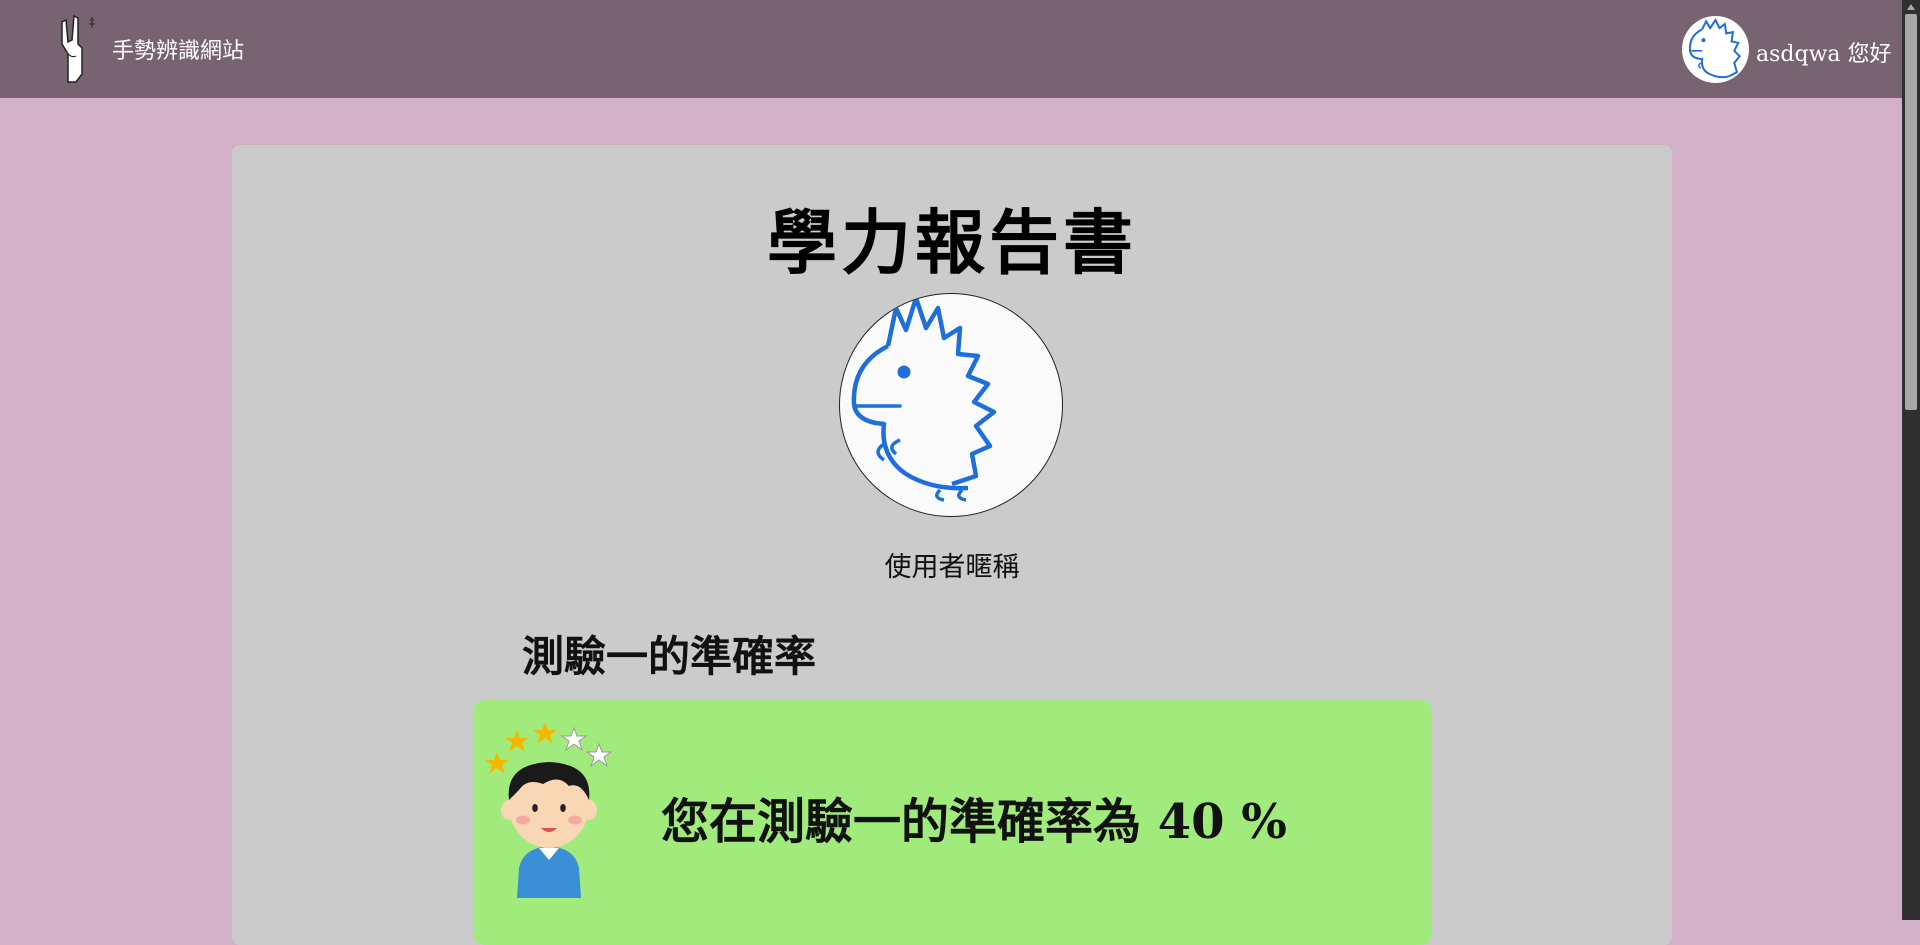 The height and width of the screenshot is (945, 1920). What do you see at coordinates (1824, 52) in the screenshot?
I see `user-greeting: asdqwa 您好` at bounding box center [1824, 52].